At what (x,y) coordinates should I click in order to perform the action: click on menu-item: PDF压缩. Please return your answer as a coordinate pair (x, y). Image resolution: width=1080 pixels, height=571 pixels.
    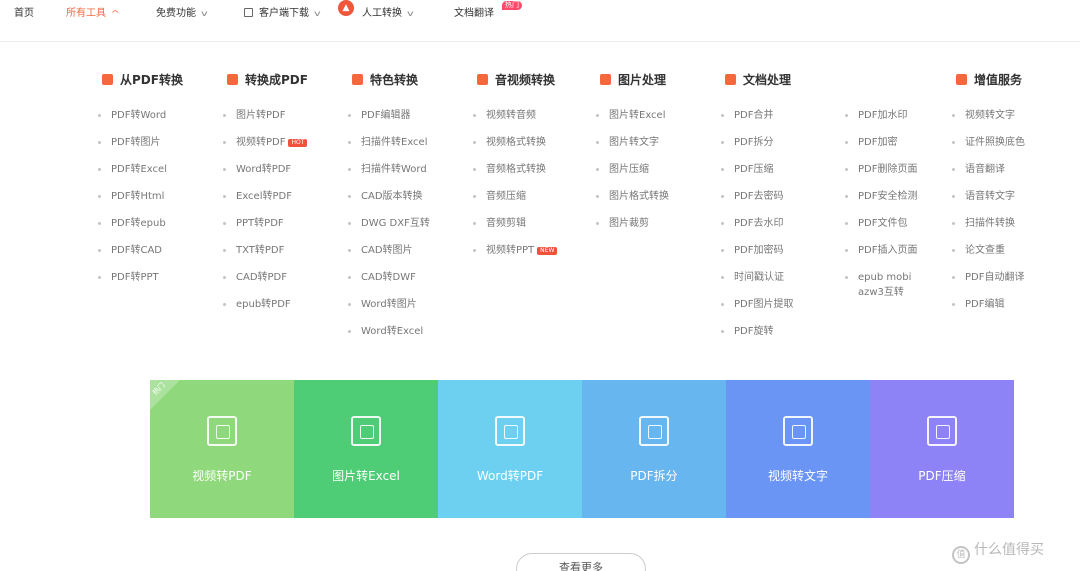
    Looking at the image, I should click on (757, 175).